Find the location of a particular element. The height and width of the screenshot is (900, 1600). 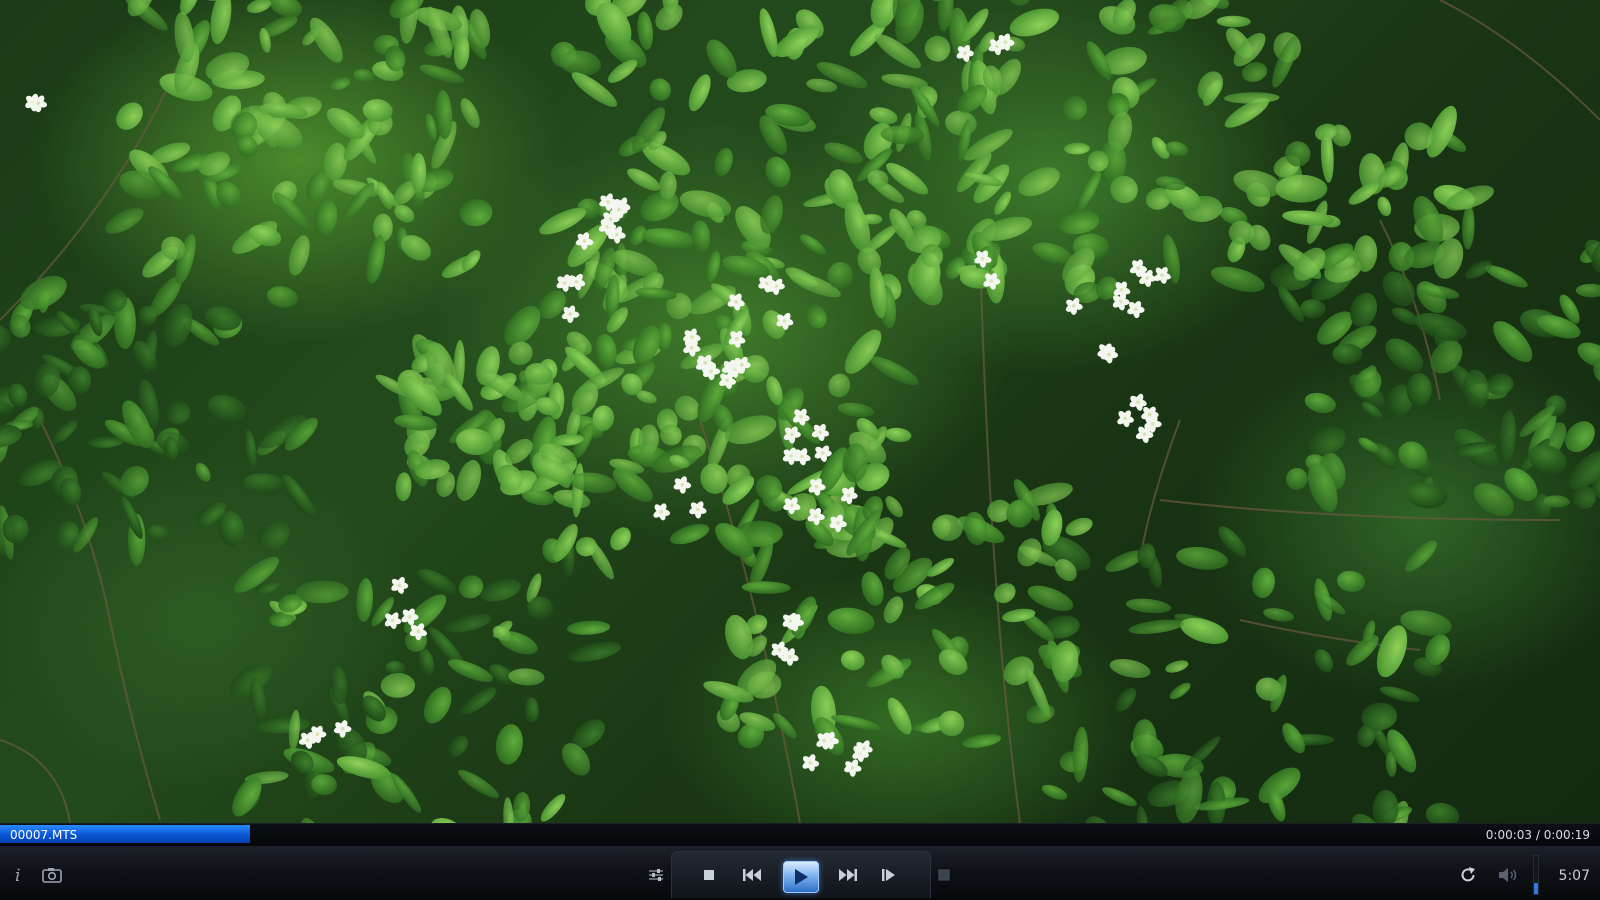

svg-text: i is located at coordinates (17, 875).